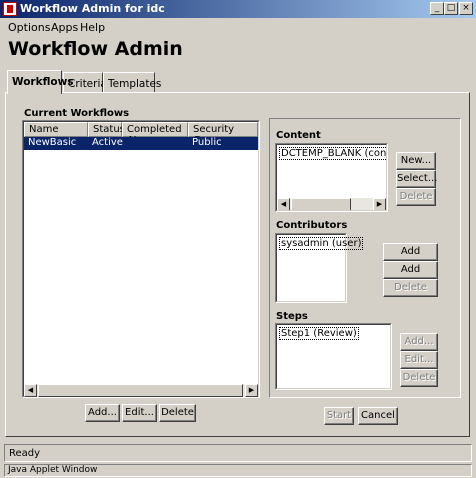  Describe the element at coordinates (292, 316) in the screenshot. I see `steps-label: Steps` at that location.